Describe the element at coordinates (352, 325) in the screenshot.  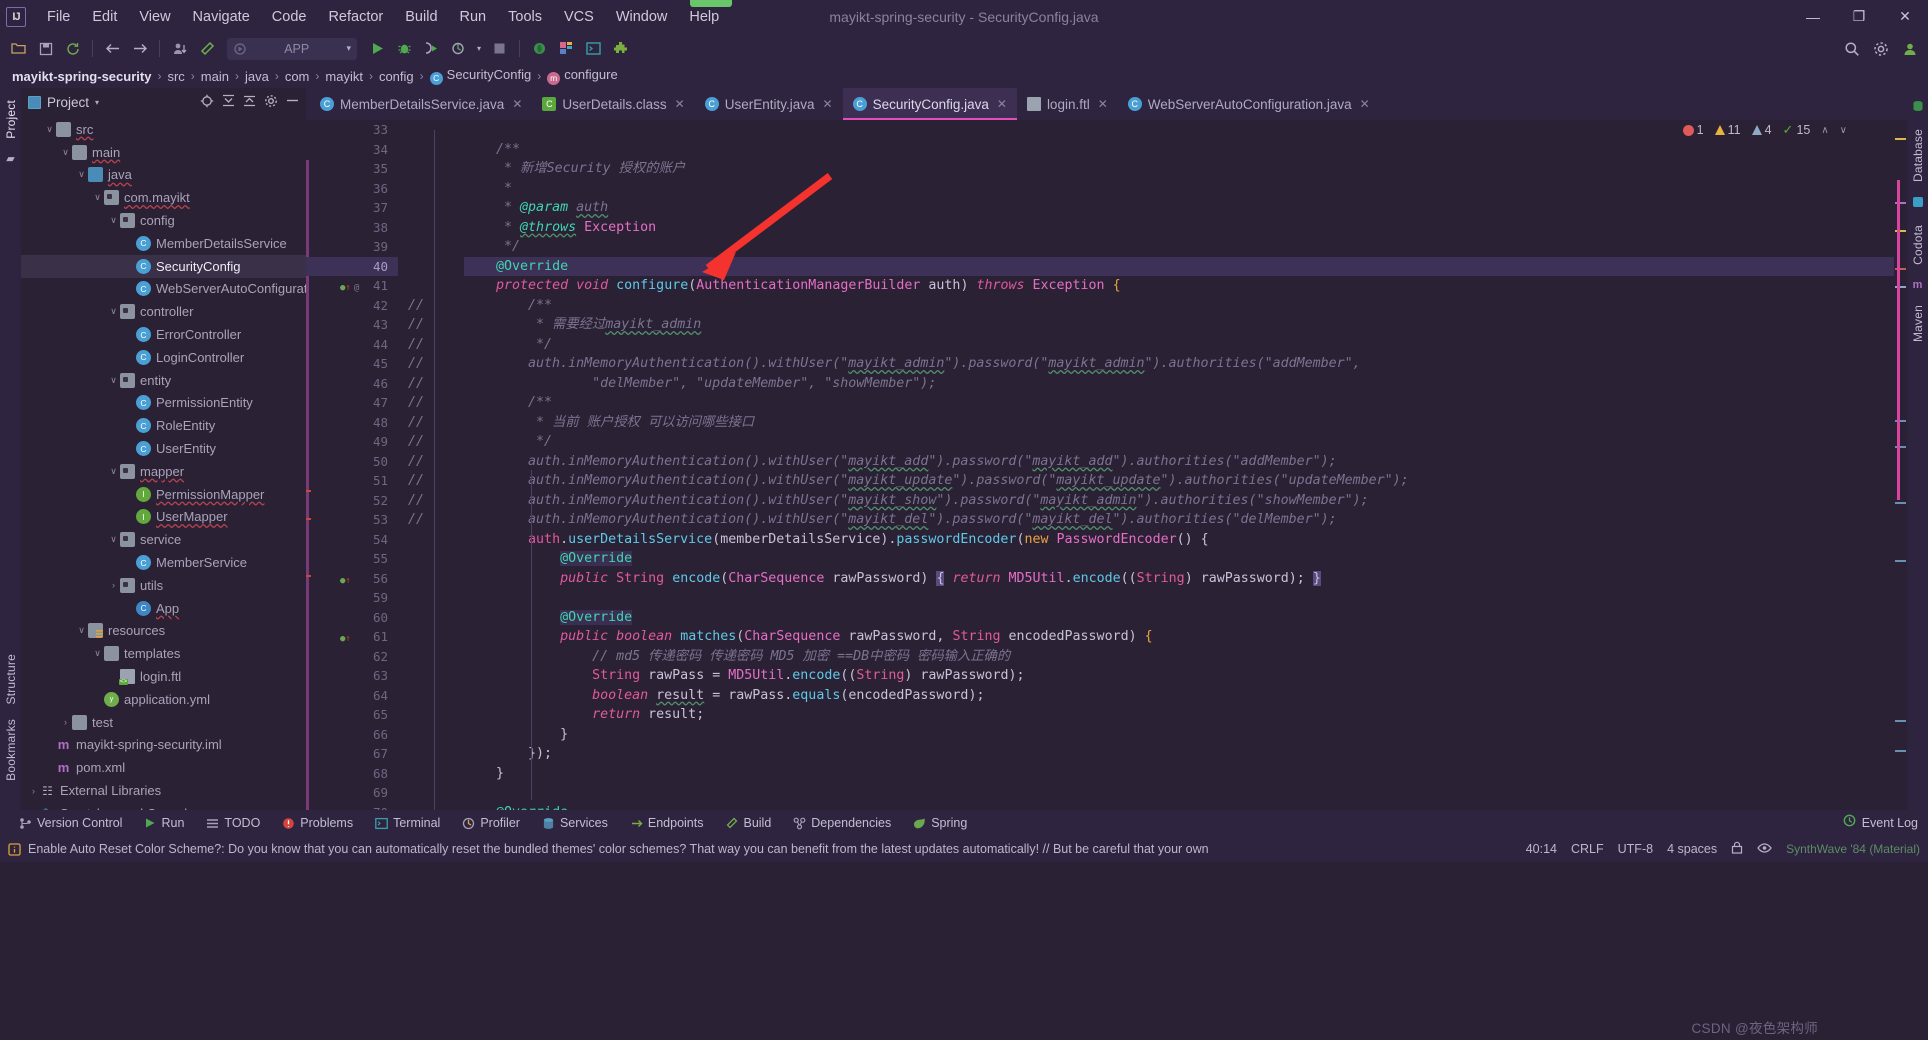
I see `gutter-line-43: 43` at that location.